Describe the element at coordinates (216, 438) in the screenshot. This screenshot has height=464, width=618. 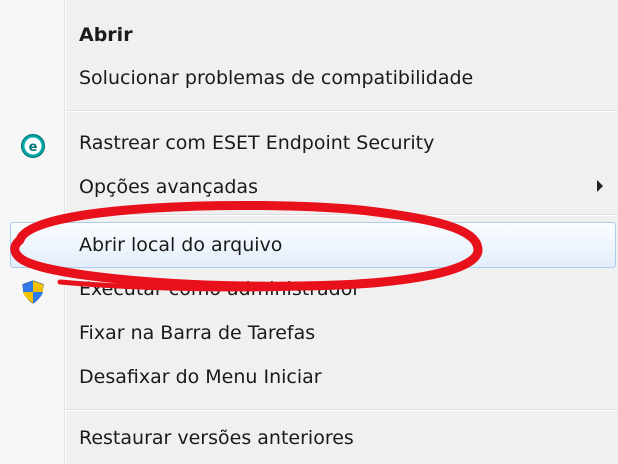
I see `menu-item-label: Restaurar versões anteriores` at that location.